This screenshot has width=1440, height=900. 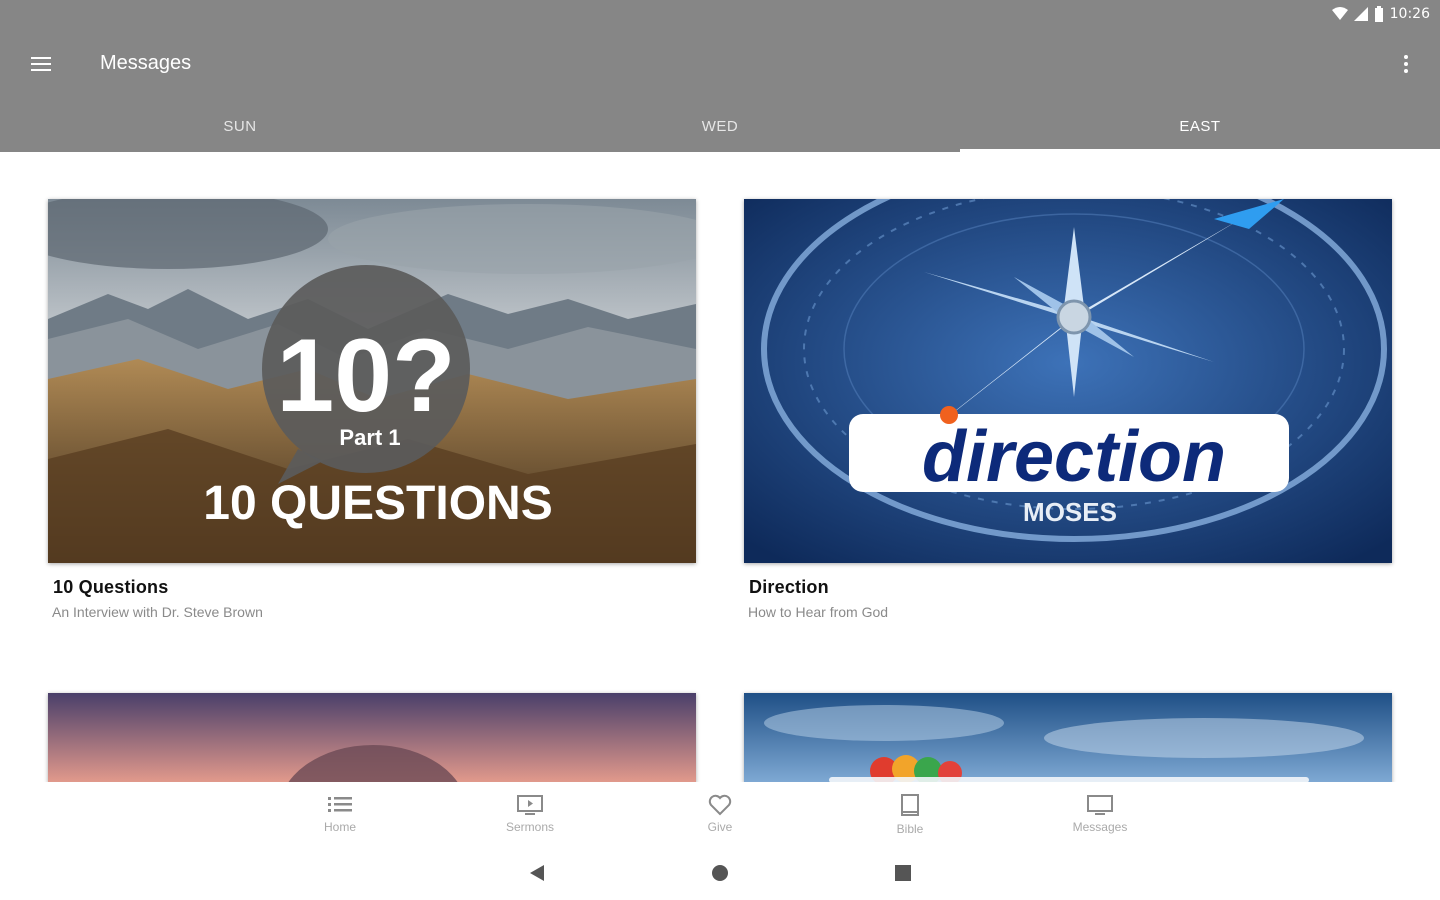 I want to click on nav-label: Give, so click(x=720, y=827).